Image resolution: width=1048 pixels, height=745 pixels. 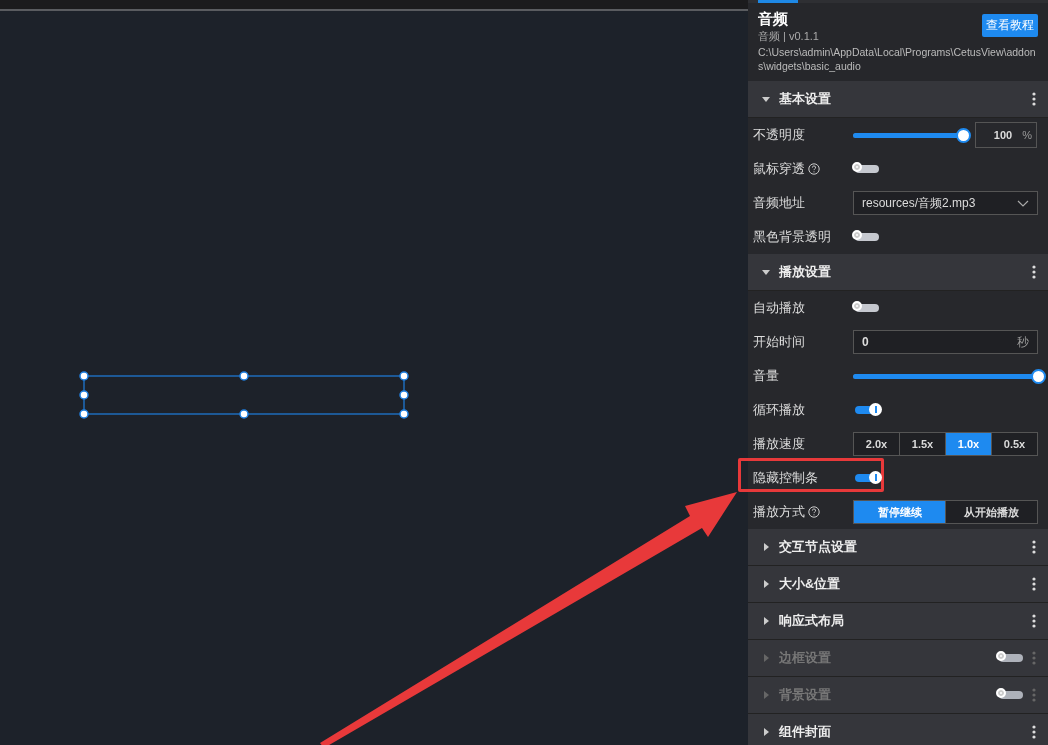 I want to click on segment-option: 暂停继续, so click(x=899, y=512).